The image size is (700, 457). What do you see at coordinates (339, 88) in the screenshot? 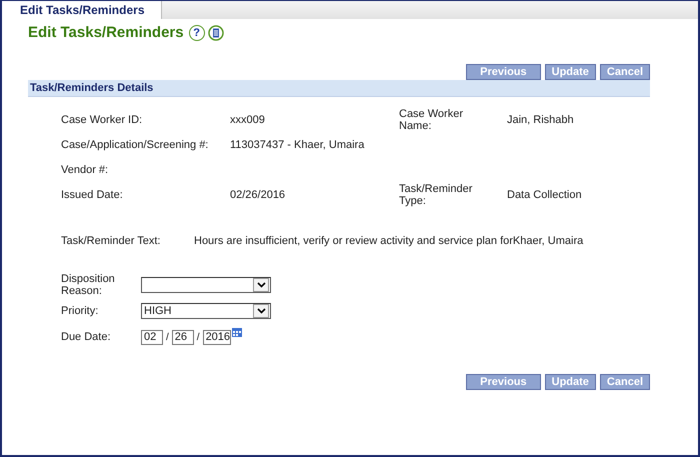
I see `section-header: Task/Reminders Details` at bounding box center [339, 88].